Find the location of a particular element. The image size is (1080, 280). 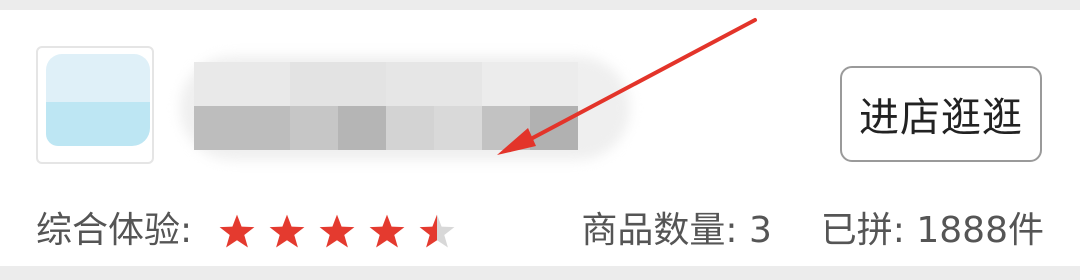

product-count-value: 3 is located at coordinates (760, 230).